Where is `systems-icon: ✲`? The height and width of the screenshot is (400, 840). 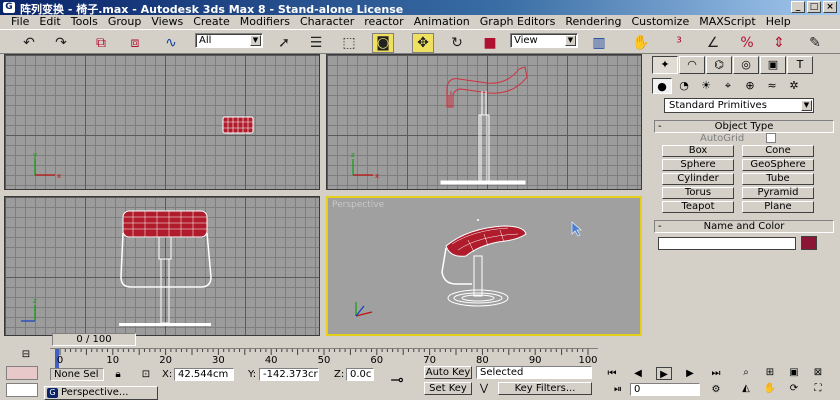 systems-icon: ✲ is located at coordinates (794, 86).